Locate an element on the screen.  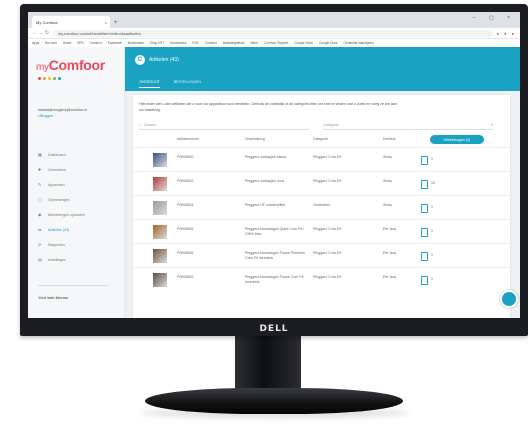
page-title: Artikelen (43) is located at coordinates (164, 60).